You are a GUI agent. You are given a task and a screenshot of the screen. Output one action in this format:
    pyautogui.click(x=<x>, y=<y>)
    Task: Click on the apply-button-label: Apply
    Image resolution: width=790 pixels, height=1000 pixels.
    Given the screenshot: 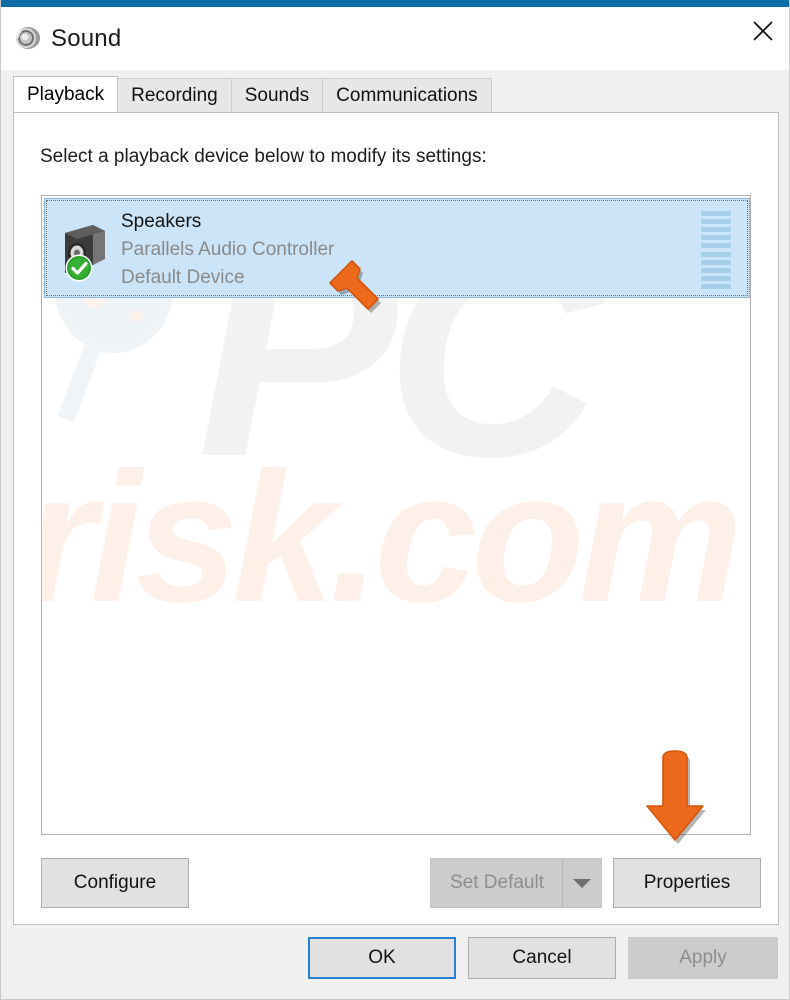 What is the action you would take?
    pyautogui.click(x=703, y=957)
    